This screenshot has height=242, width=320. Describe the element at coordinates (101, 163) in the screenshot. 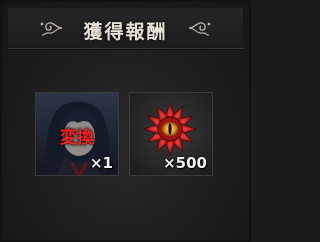

I see `reward-quantity: ×1` at that location.